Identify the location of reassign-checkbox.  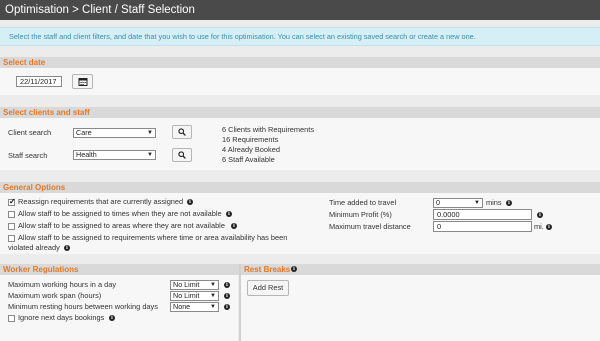
(12, 201).